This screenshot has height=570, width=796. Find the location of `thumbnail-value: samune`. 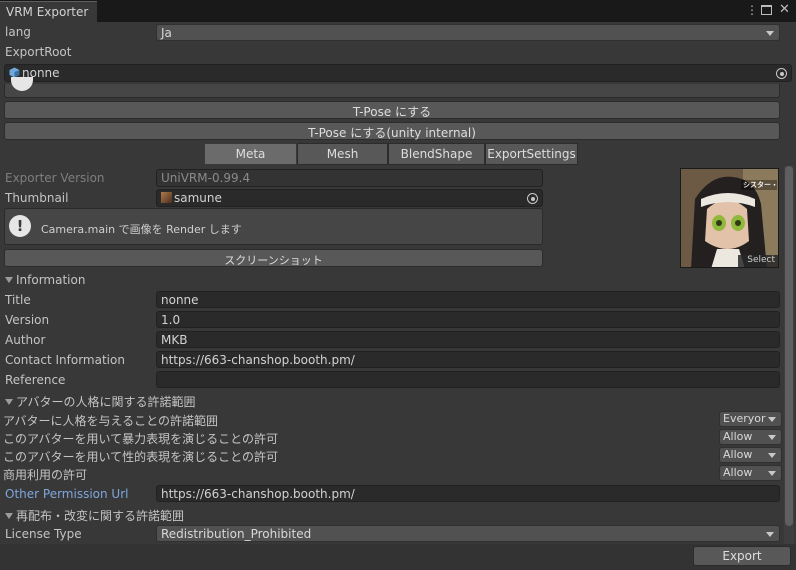

thumbnail-value: samune is located at coordinates (198, 198).